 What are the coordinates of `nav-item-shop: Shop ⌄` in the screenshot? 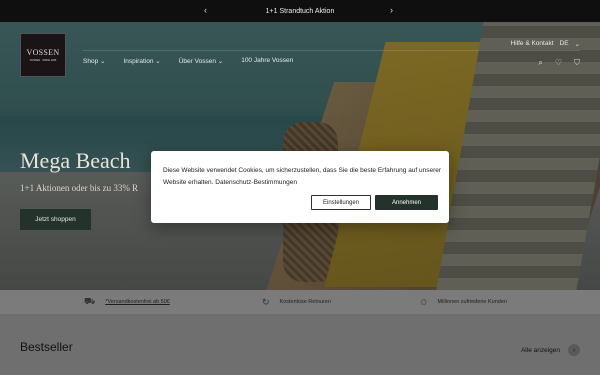 It's located at (94, 61).